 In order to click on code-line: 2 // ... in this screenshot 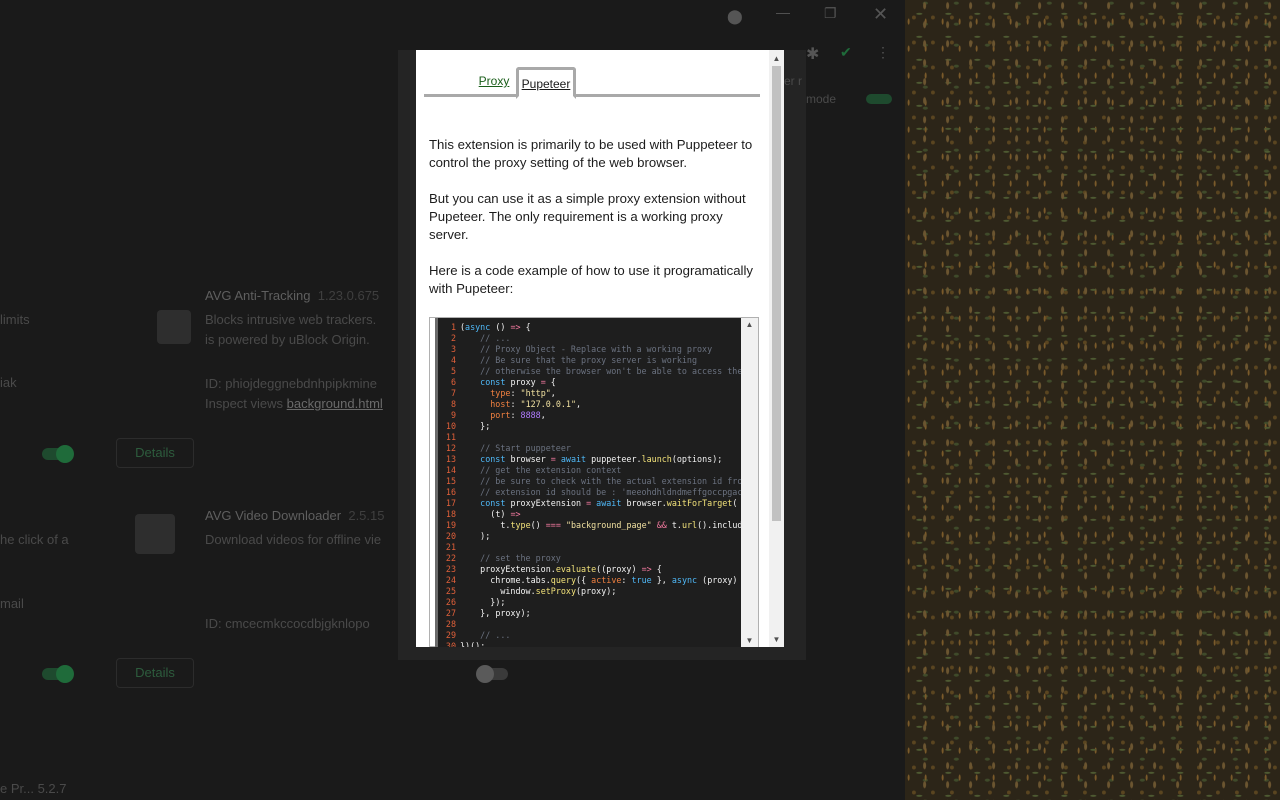, I will do `click(480, 338)`.